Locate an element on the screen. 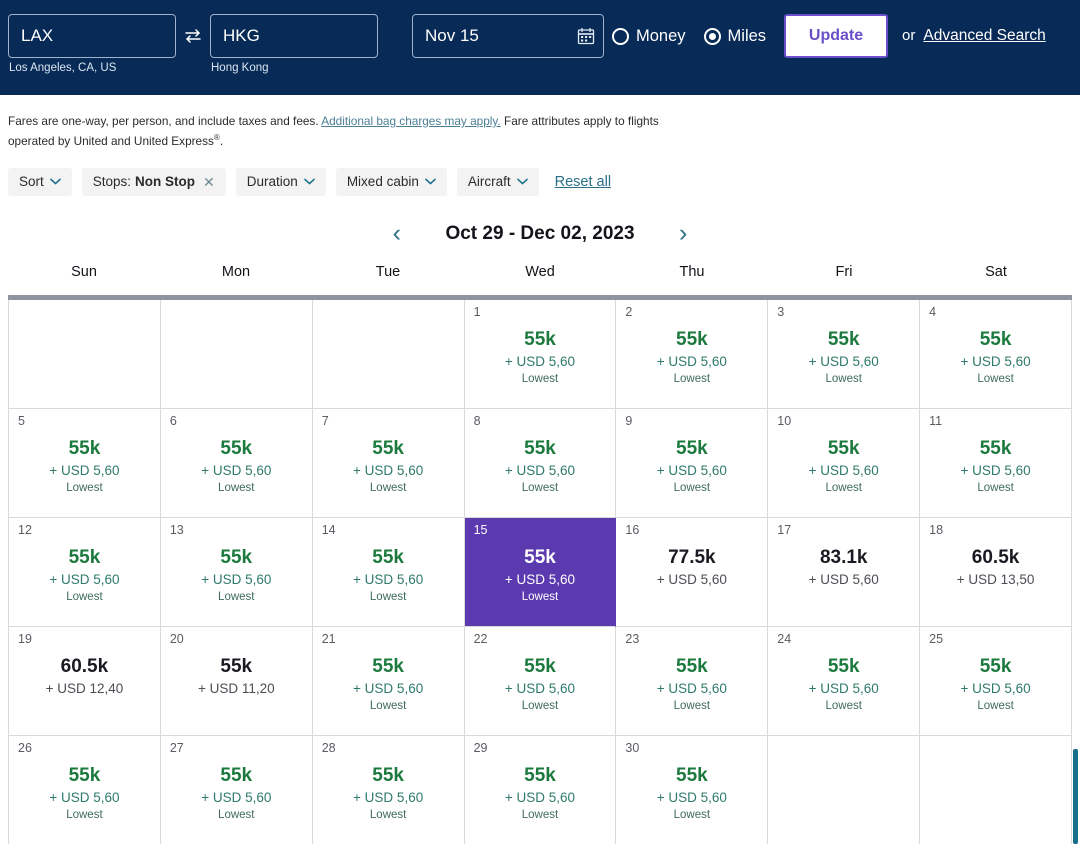  calendar-day-cell: 19 60.5k + USD 12,40 is located at coordinates (85, 681).